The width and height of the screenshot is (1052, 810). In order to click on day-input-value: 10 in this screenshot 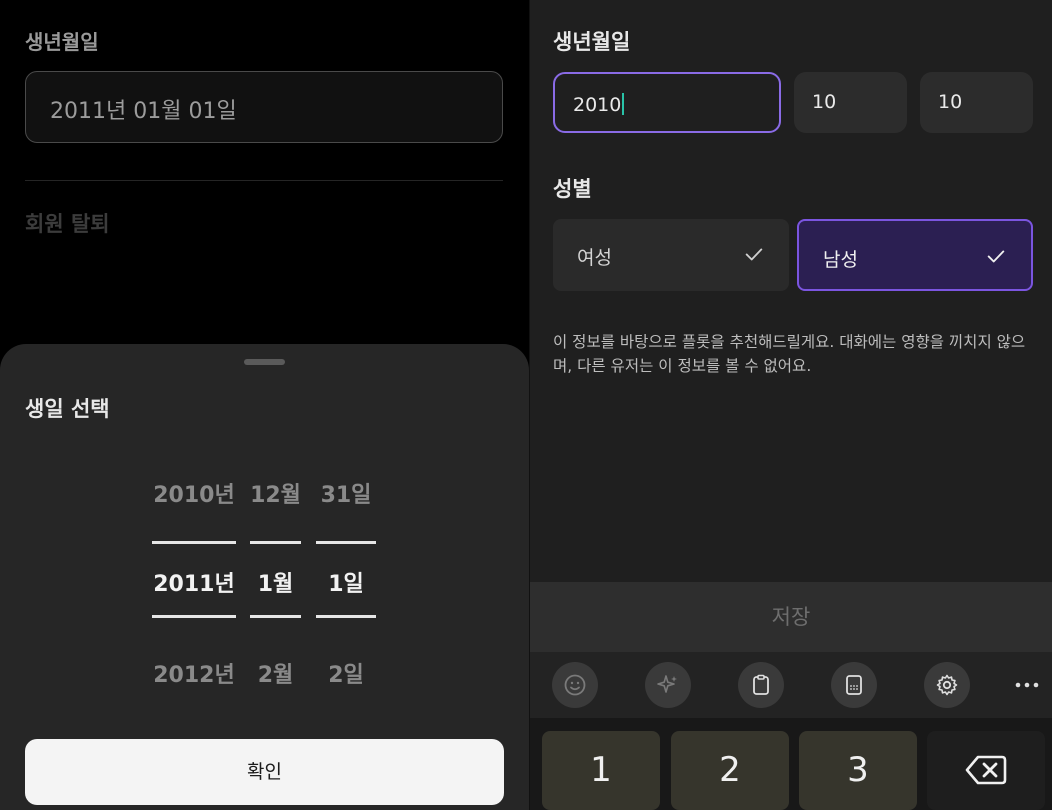, I will do `click(950, 102)`.